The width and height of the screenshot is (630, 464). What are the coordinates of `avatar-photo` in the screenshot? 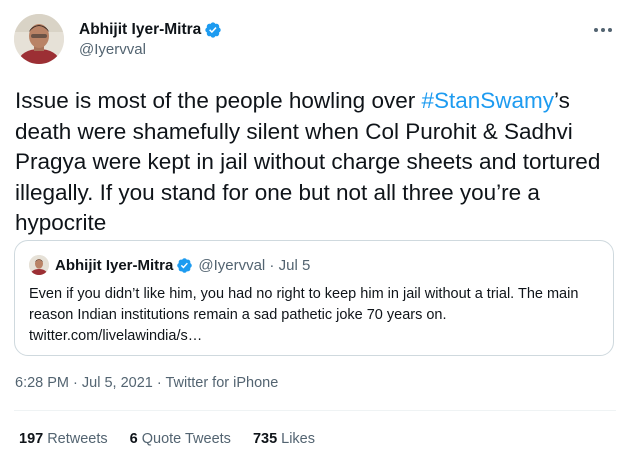 It's located at (39, 39).